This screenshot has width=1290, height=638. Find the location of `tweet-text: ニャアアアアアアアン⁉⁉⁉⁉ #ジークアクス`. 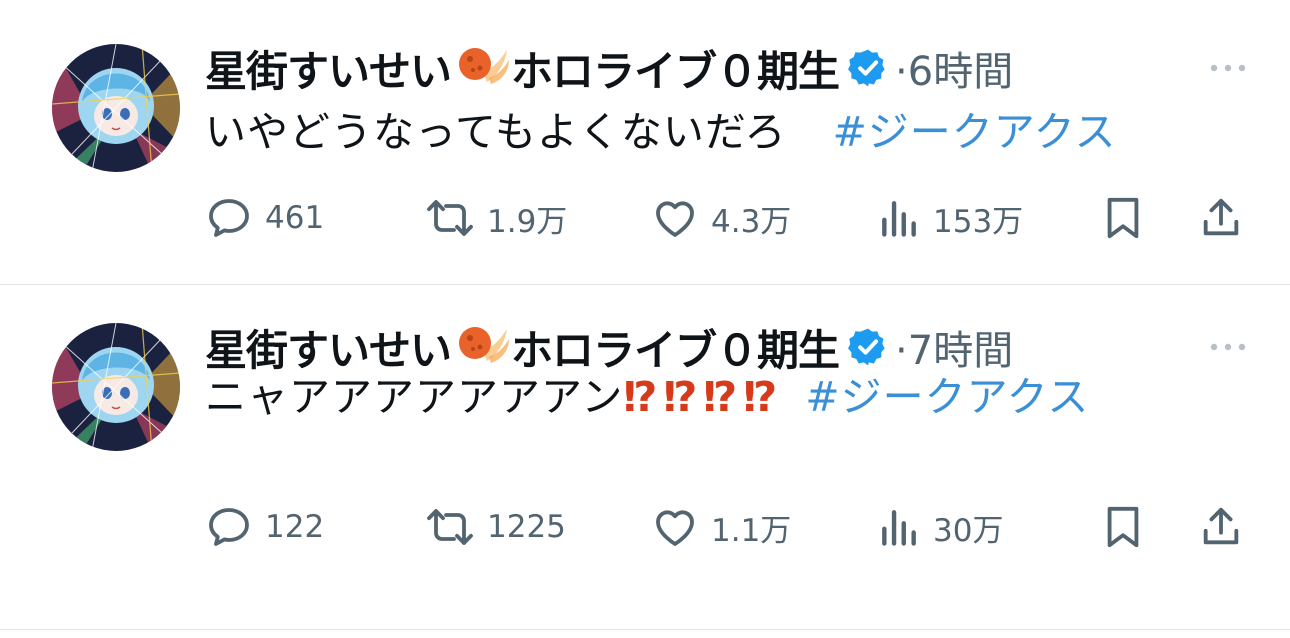

tweet-text: ニャアアアアアアアン⁉⁉⁉⁉ #ジークアクス is located at coordinates (725, 397).